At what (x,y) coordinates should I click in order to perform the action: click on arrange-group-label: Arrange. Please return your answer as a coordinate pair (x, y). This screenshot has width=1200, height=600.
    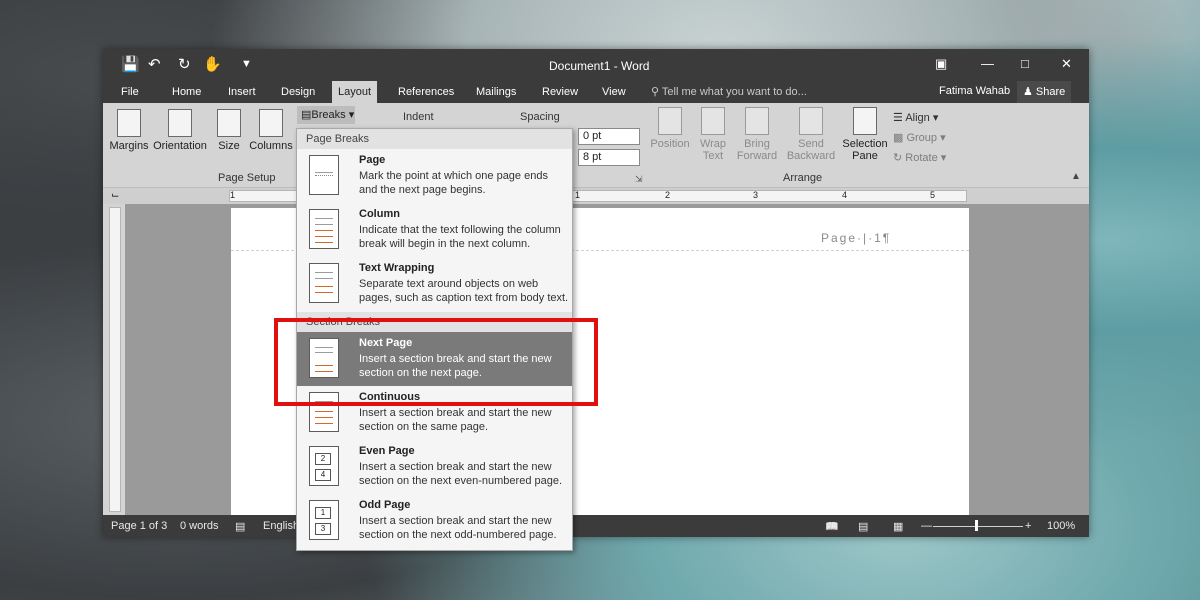
    Looking at the image, I should click on (803, 178).